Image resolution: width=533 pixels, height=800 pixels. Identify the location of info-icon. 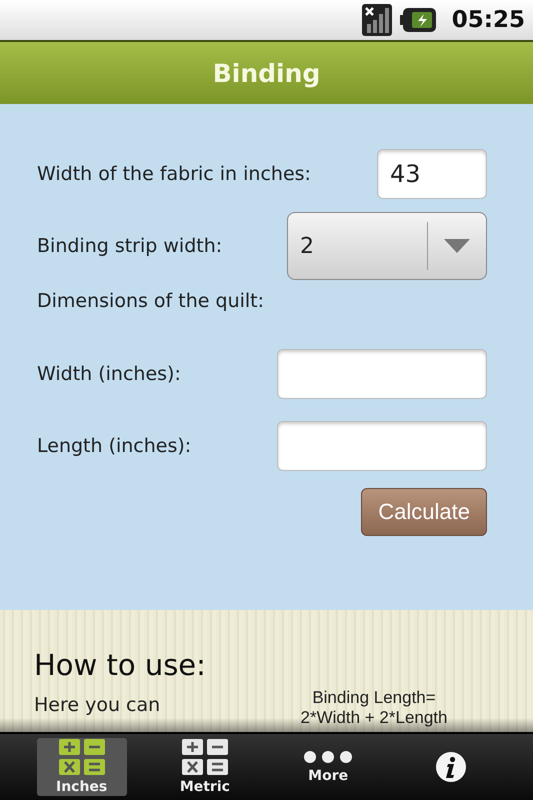
(451, 767).